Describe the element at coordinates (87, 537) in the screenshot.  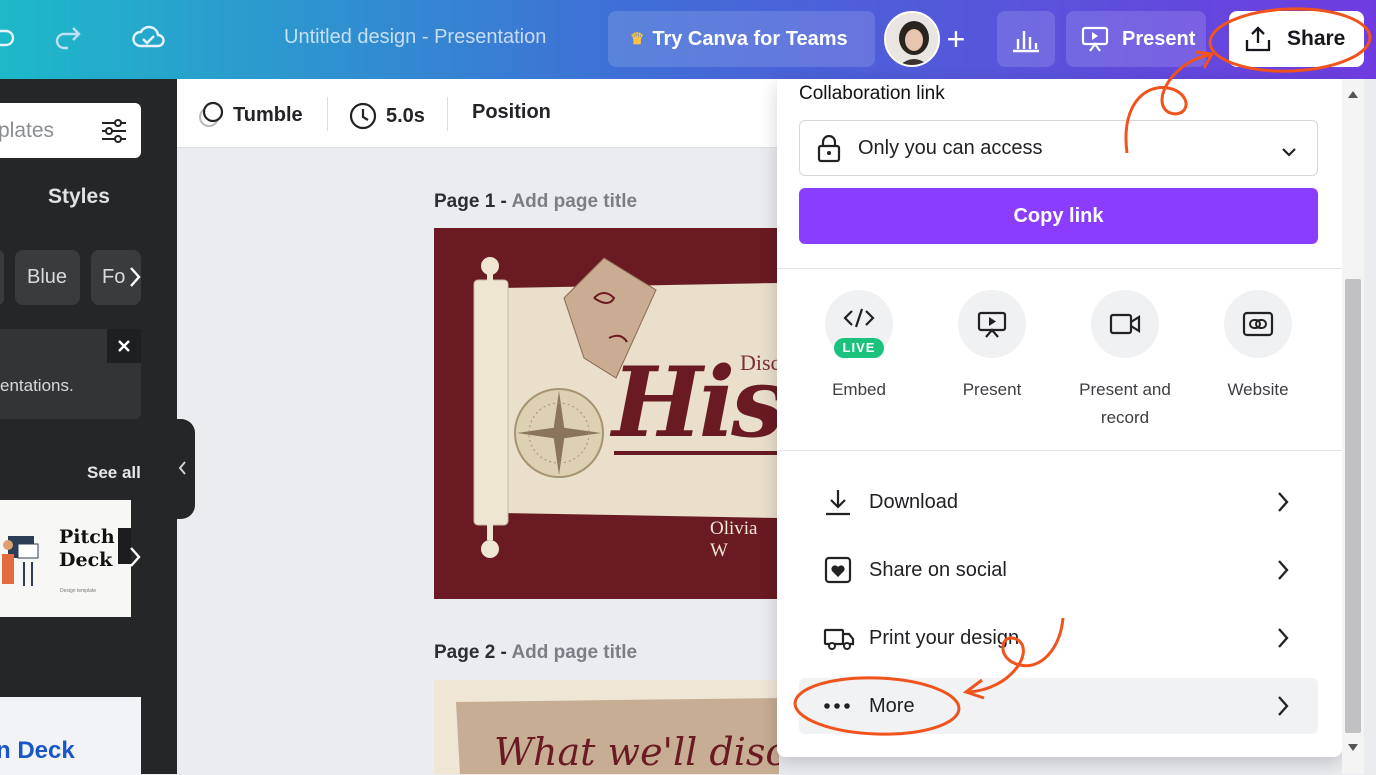
I see `template-title-1: Pitch` at that location.